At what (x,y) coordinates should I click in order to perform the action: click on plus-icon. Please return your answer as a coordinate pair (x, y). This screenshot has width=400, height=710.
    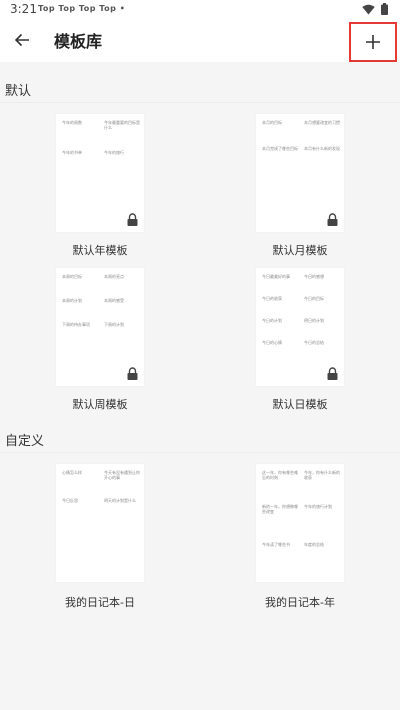
    Looking at the image, I should click on (373, 42).